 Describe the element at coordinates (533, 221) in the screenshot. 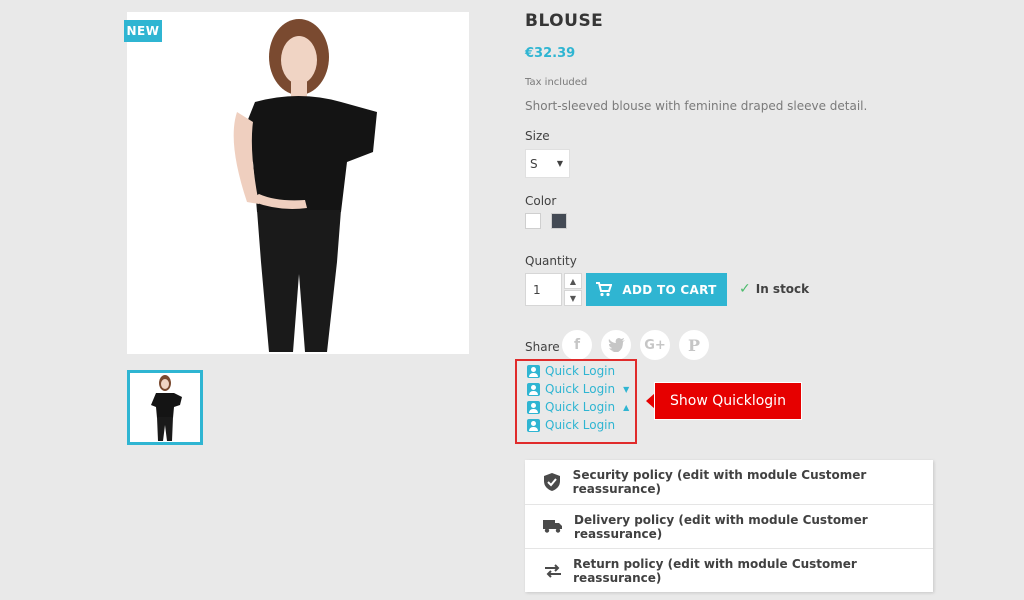

I see `color-swatch-white` at that location.